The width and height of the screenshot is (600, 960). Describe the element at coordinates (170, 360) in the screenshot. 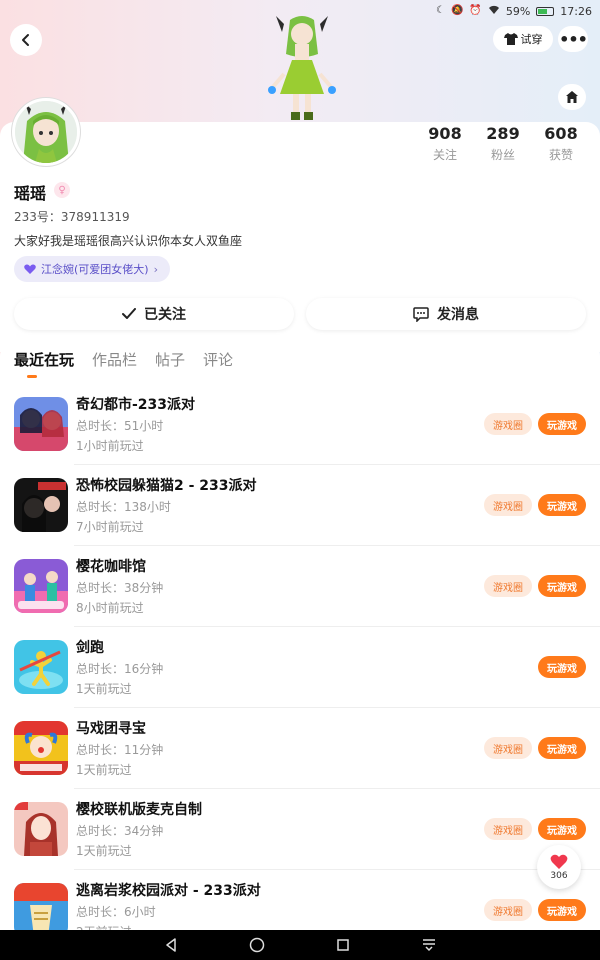

I see `tab-posts: 帖子` at that location.